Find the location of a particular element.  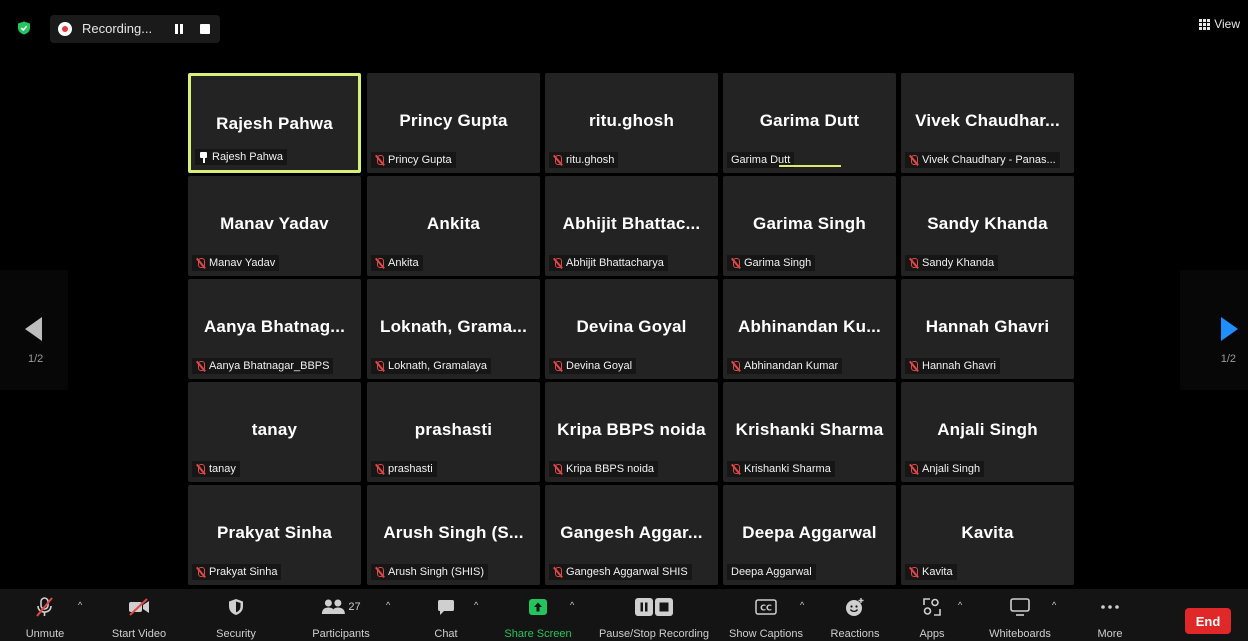

reactions-button: Reactions is located at coordinates (855, 615).